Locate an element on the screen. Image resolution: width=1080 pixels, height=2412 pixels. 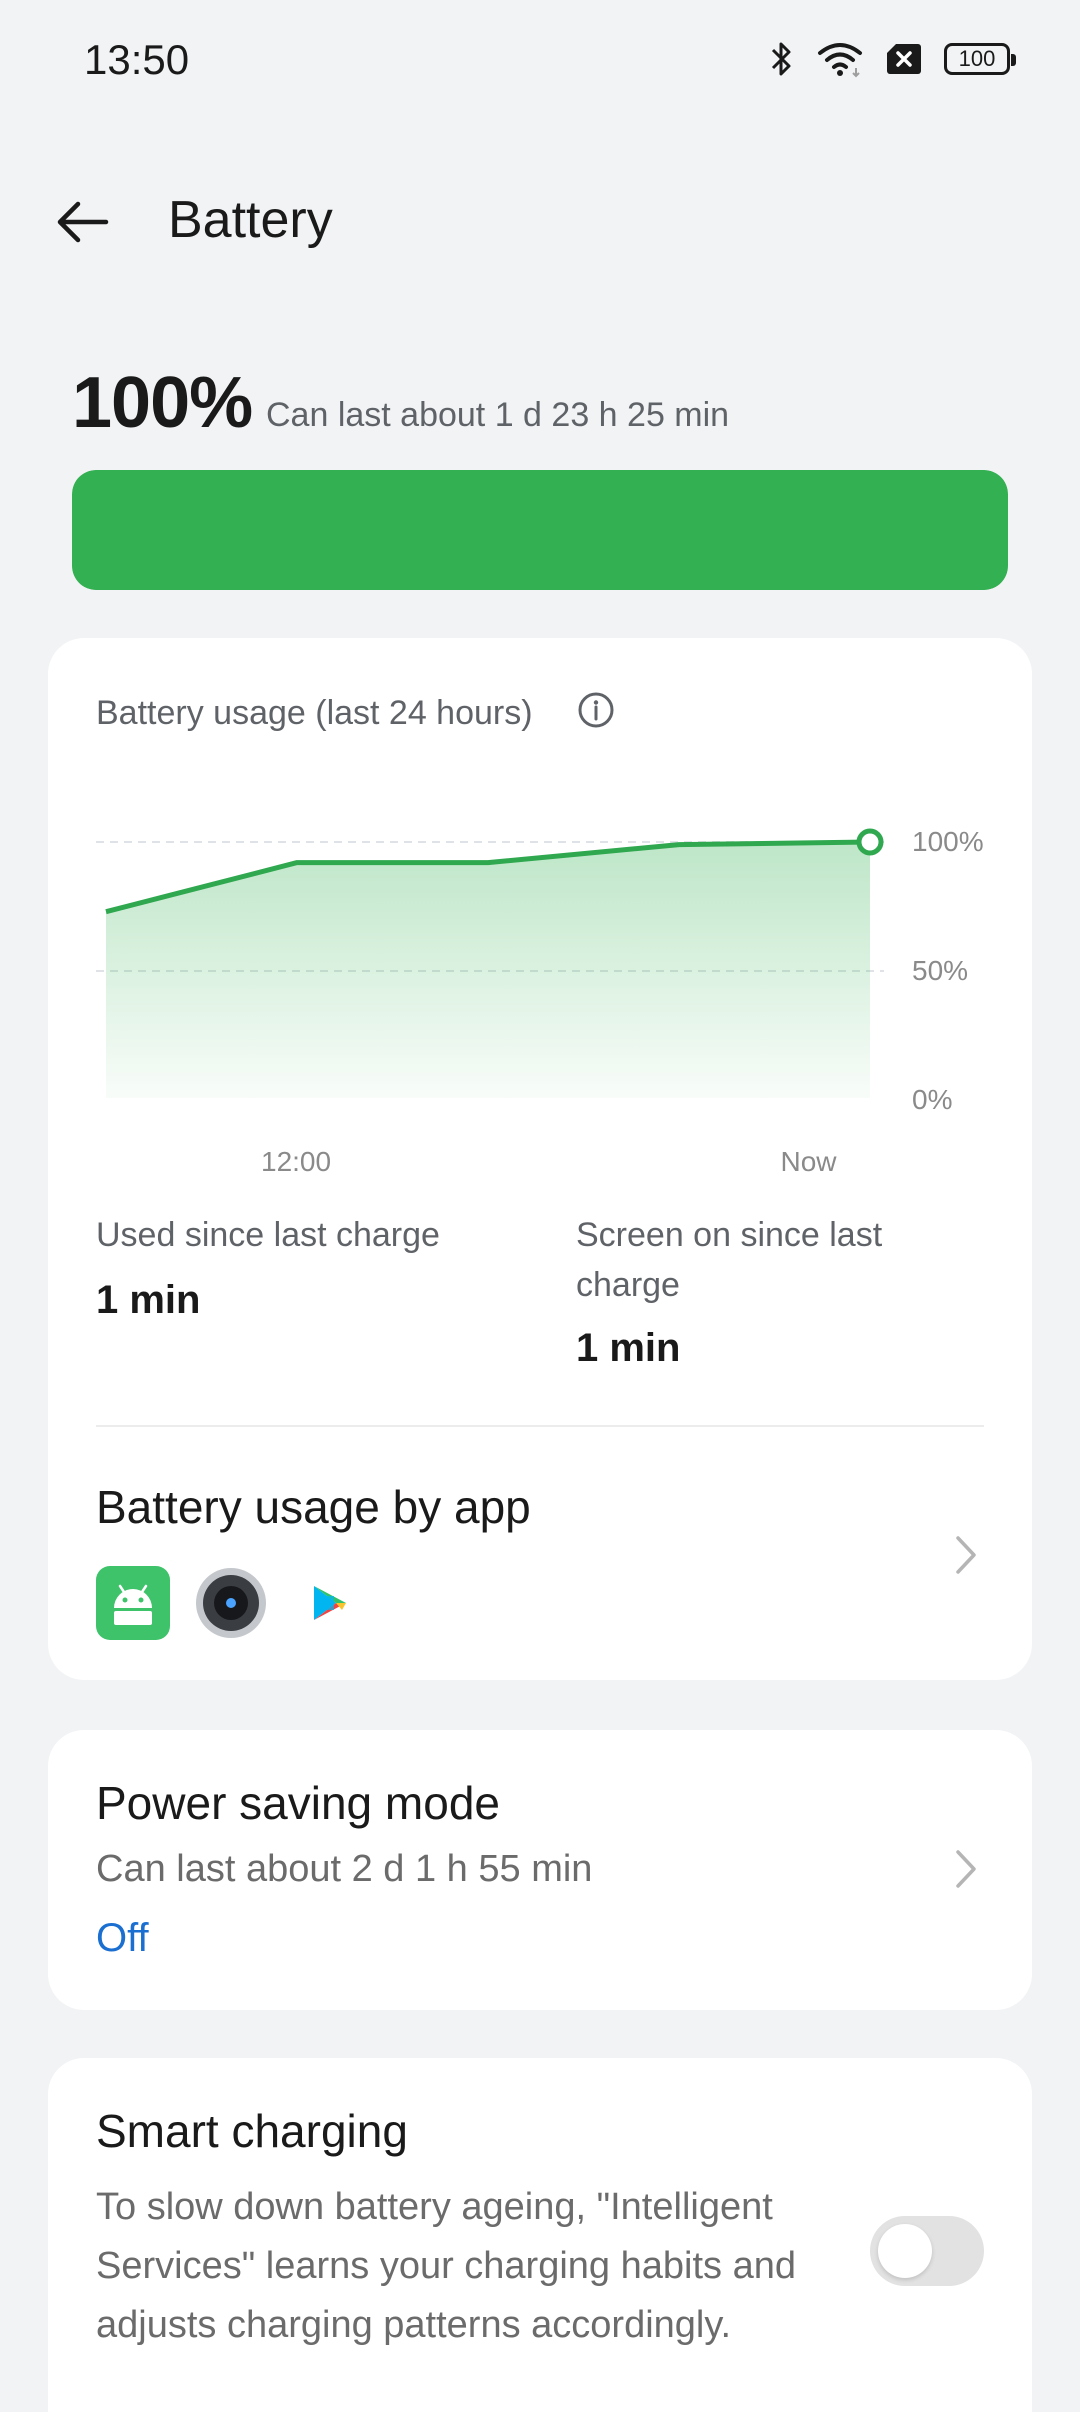
battery-level-text: 100 is located at coordinates (977, 58).